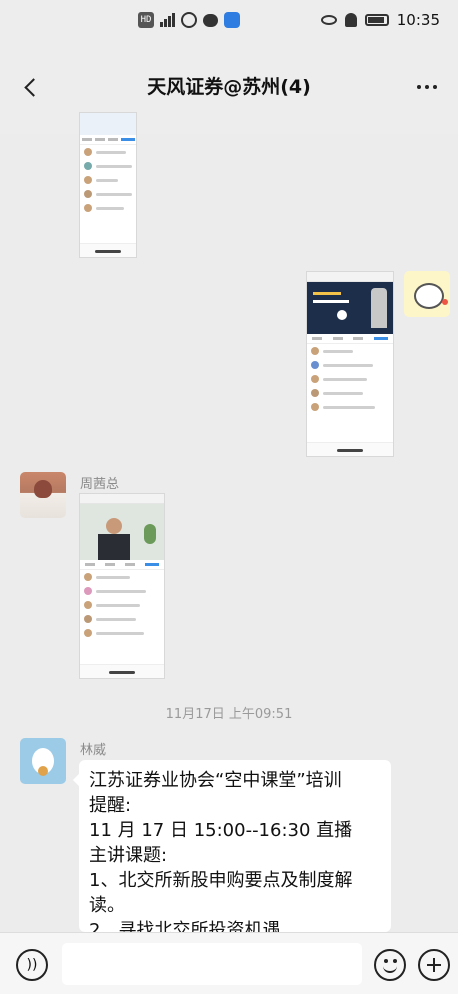 This screenshot has width=458, height=994. I want to click on message-line: 1、北交所新股申购要点及制度解, so click(221, 880).